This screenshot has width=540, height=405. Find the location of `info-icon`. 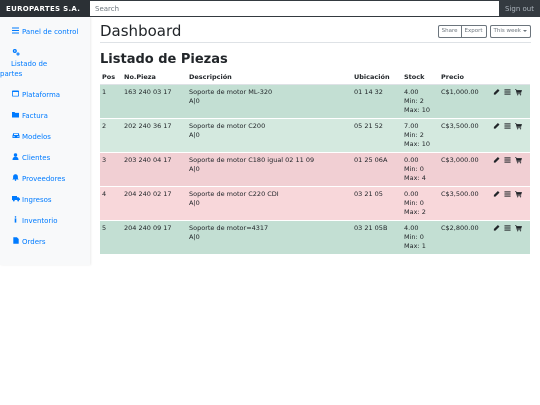

info-icon is located at coordinates (15, 221).